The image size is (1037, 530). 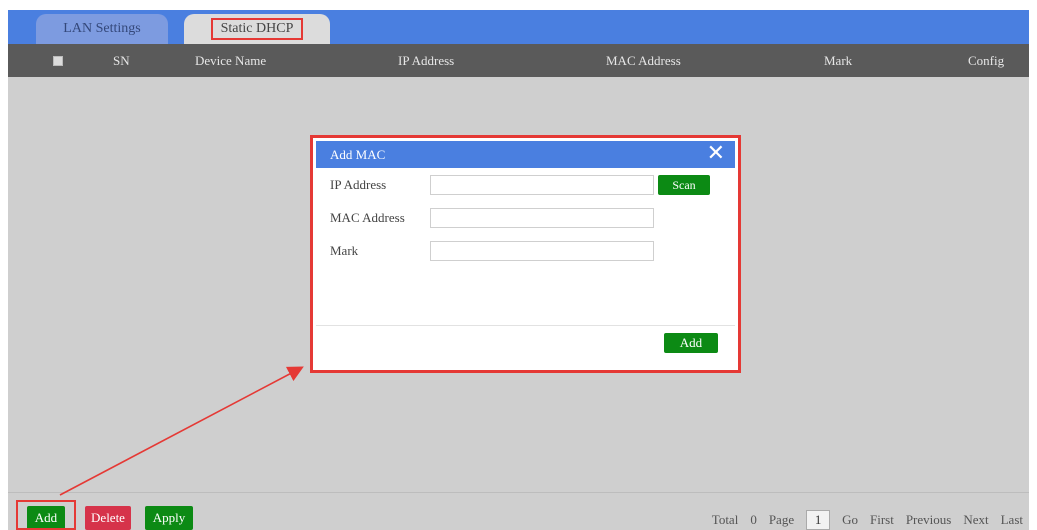 What do you see at coordinates (181, 431) in the screenshot?
I see `annotation-arrow` at bounding box center [181, 431].